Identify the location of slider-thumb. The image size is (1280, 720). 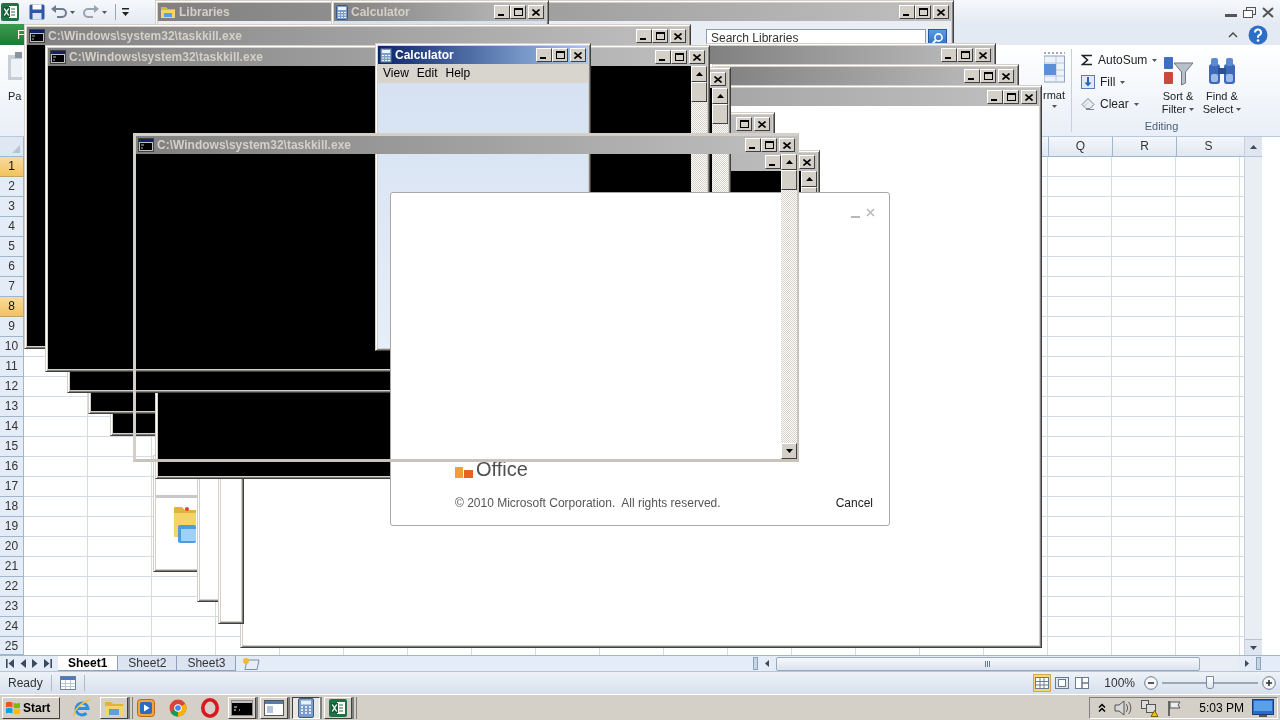
(1210, 682).